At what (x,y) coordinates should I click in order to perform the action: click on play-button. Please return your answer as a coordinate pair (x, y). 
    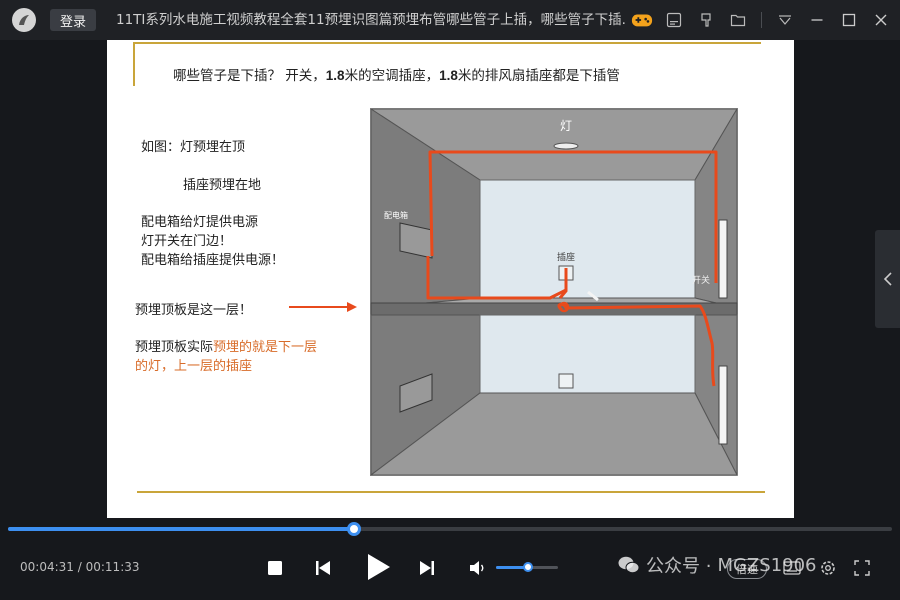
    Looking at the image, I should click on (379, 567).